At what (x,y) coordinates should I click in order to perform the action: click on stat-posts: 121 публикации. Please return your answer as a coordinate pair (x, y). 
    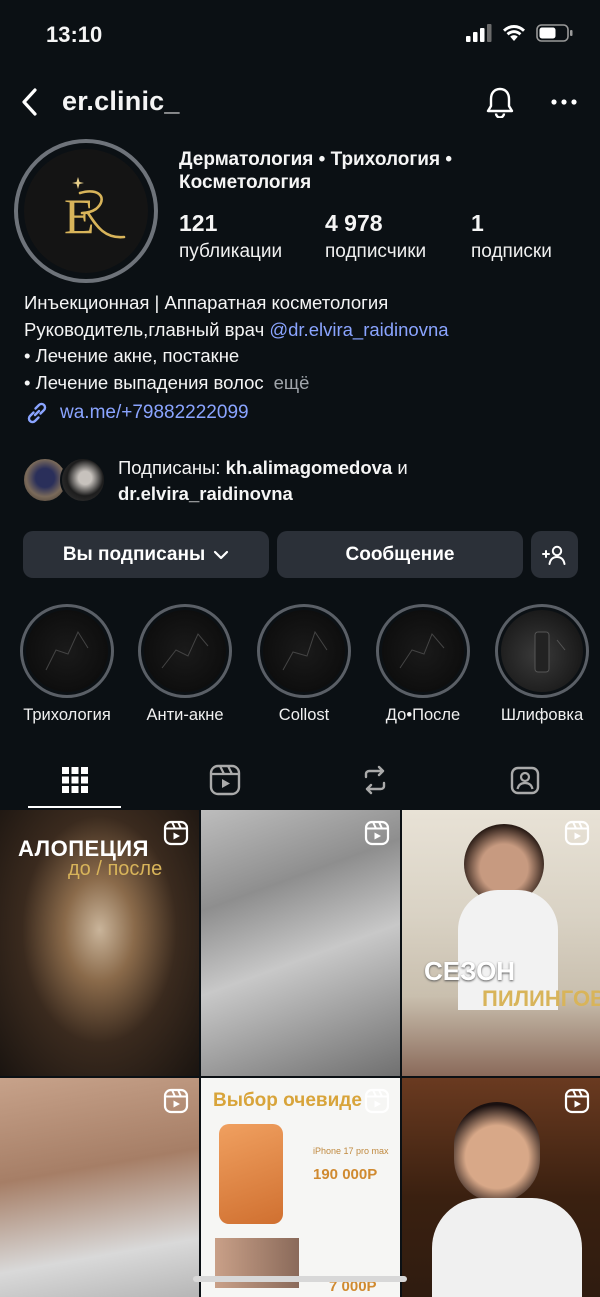
    Looking at the image, I should click on (230, 236).